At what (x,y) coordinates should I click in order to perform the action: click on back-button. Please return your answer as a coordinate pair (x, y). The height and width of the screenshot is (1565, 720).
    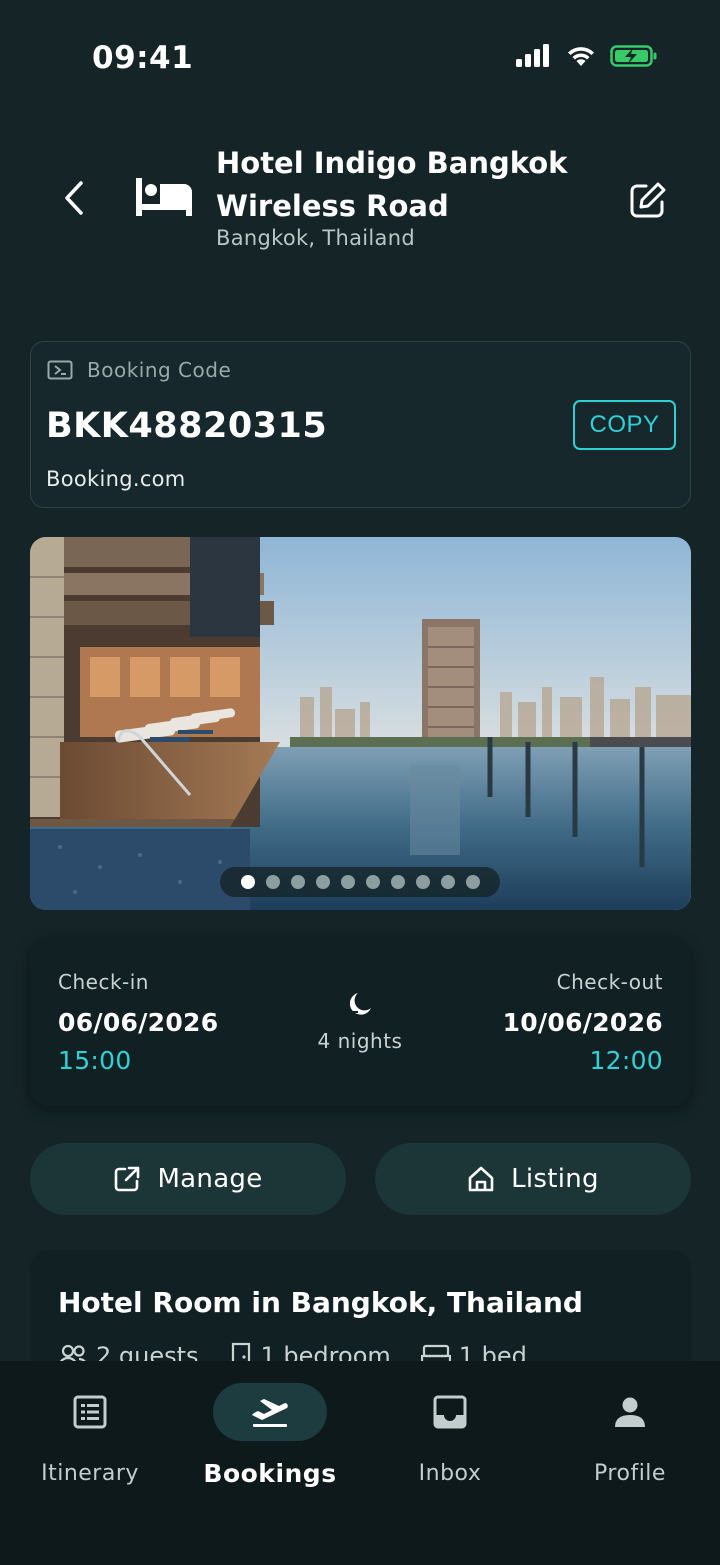
    Looking at the image, I should click on (74, 198).